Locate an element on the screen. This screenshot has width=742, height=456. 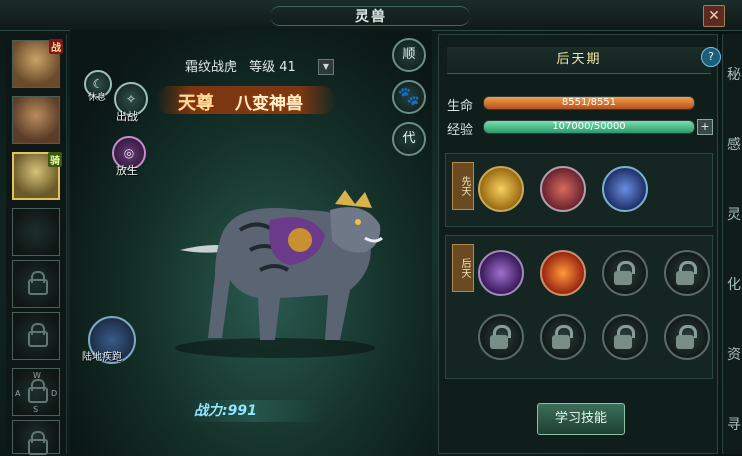
pet-slot-7-locked: W A D S is located at coordinates (36, 392).